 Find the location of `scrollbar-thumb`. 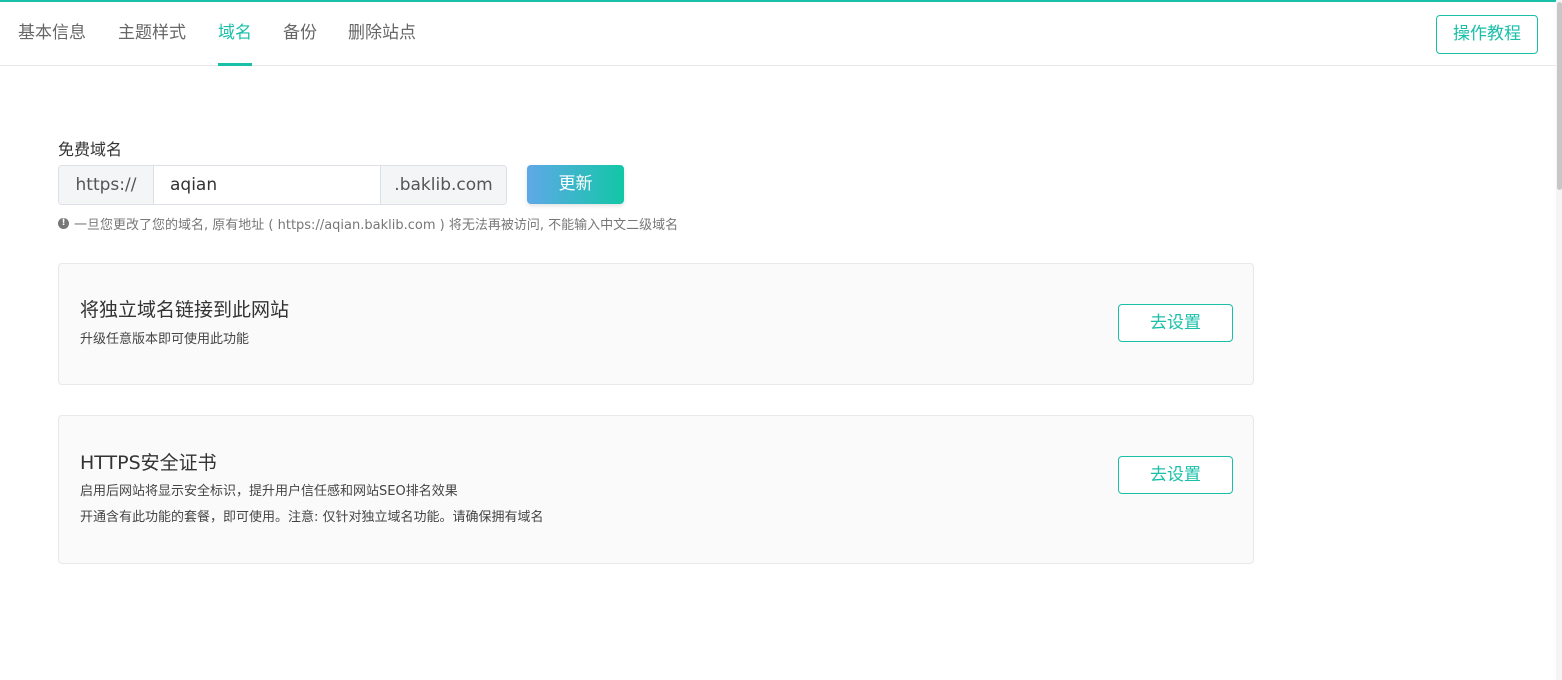

scrollbar-thumb is located at coordinates (1559, 96).